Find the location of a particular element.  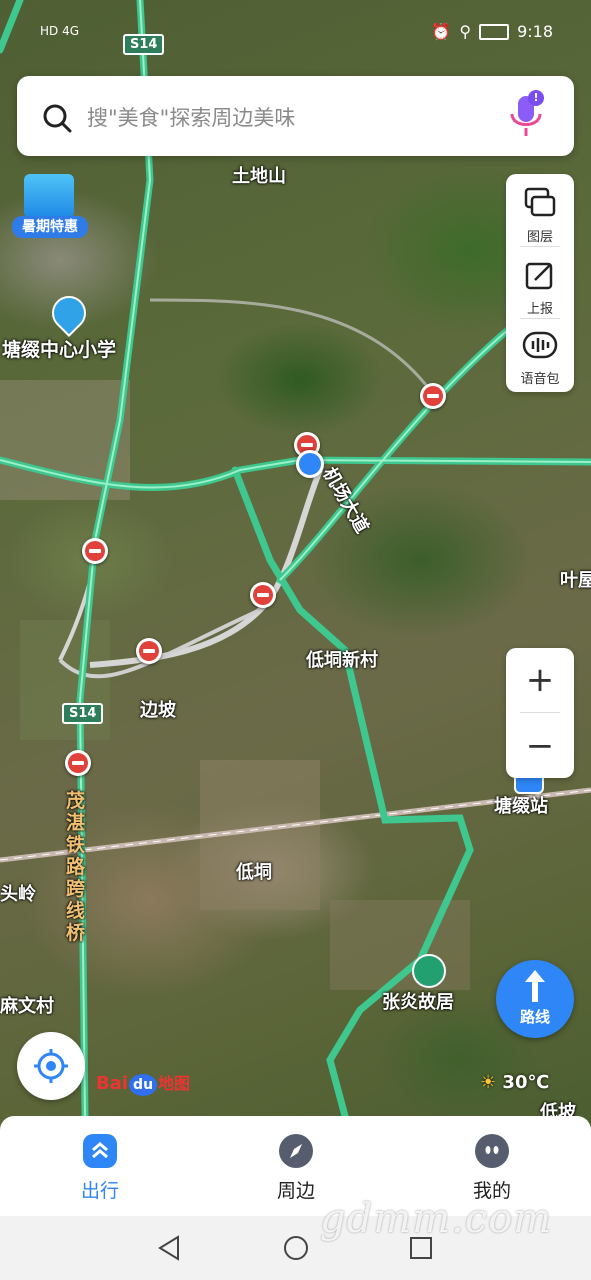

logo-paw: du is located at coordinates (143, 1085).